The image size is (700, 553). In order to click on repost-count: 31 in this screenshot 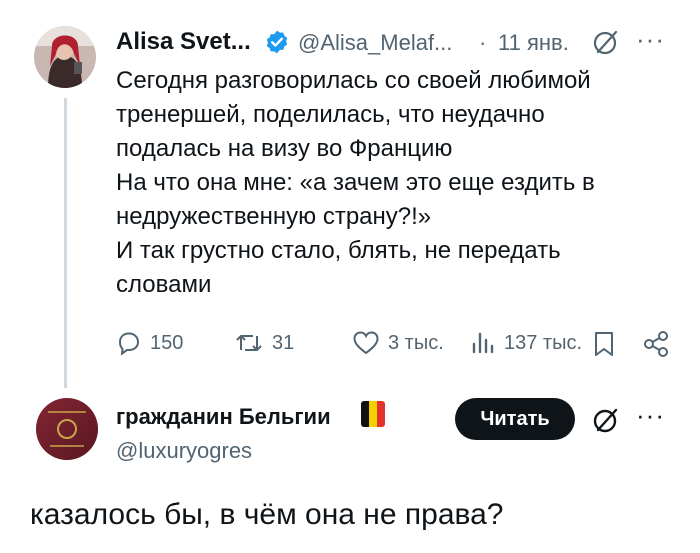, I will do `click(283, 342)`.